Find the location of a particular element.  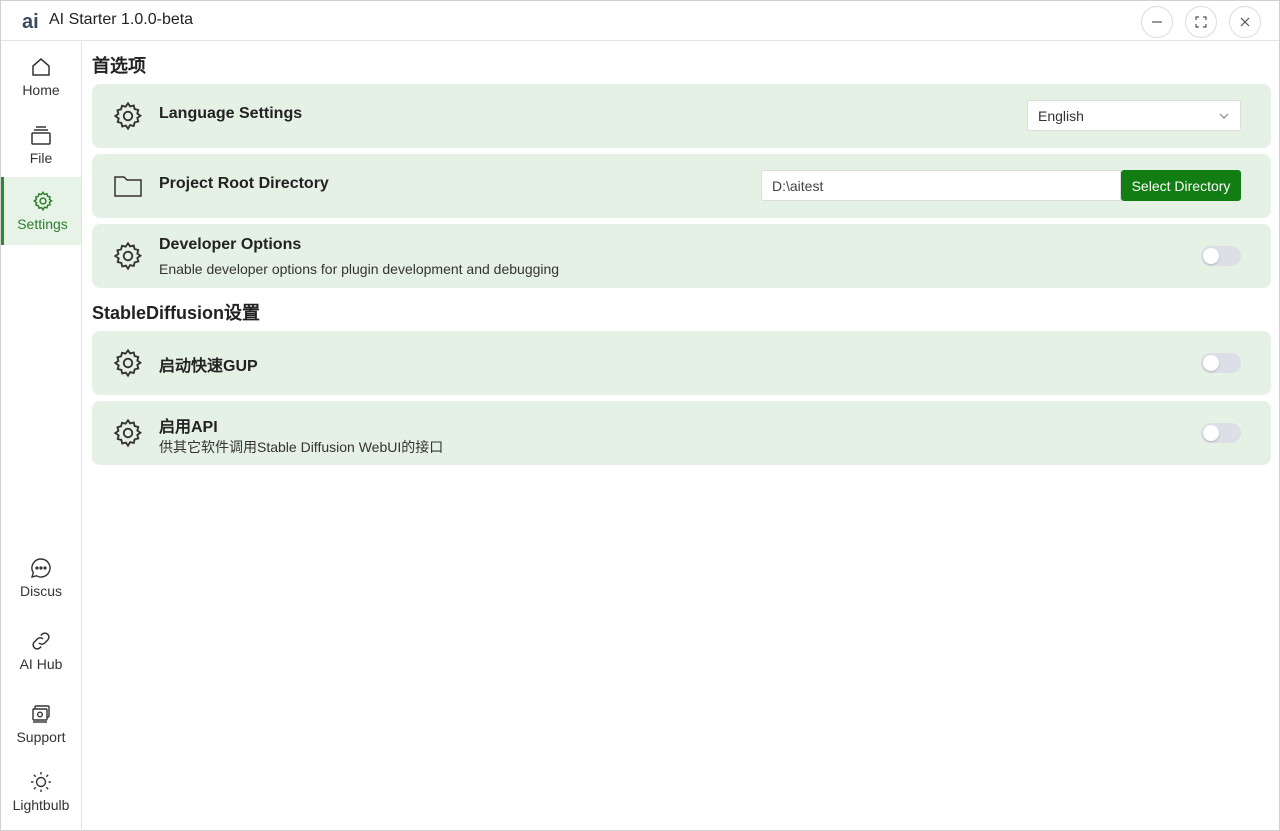

maximize-button is located at coordinates (1201, 22).